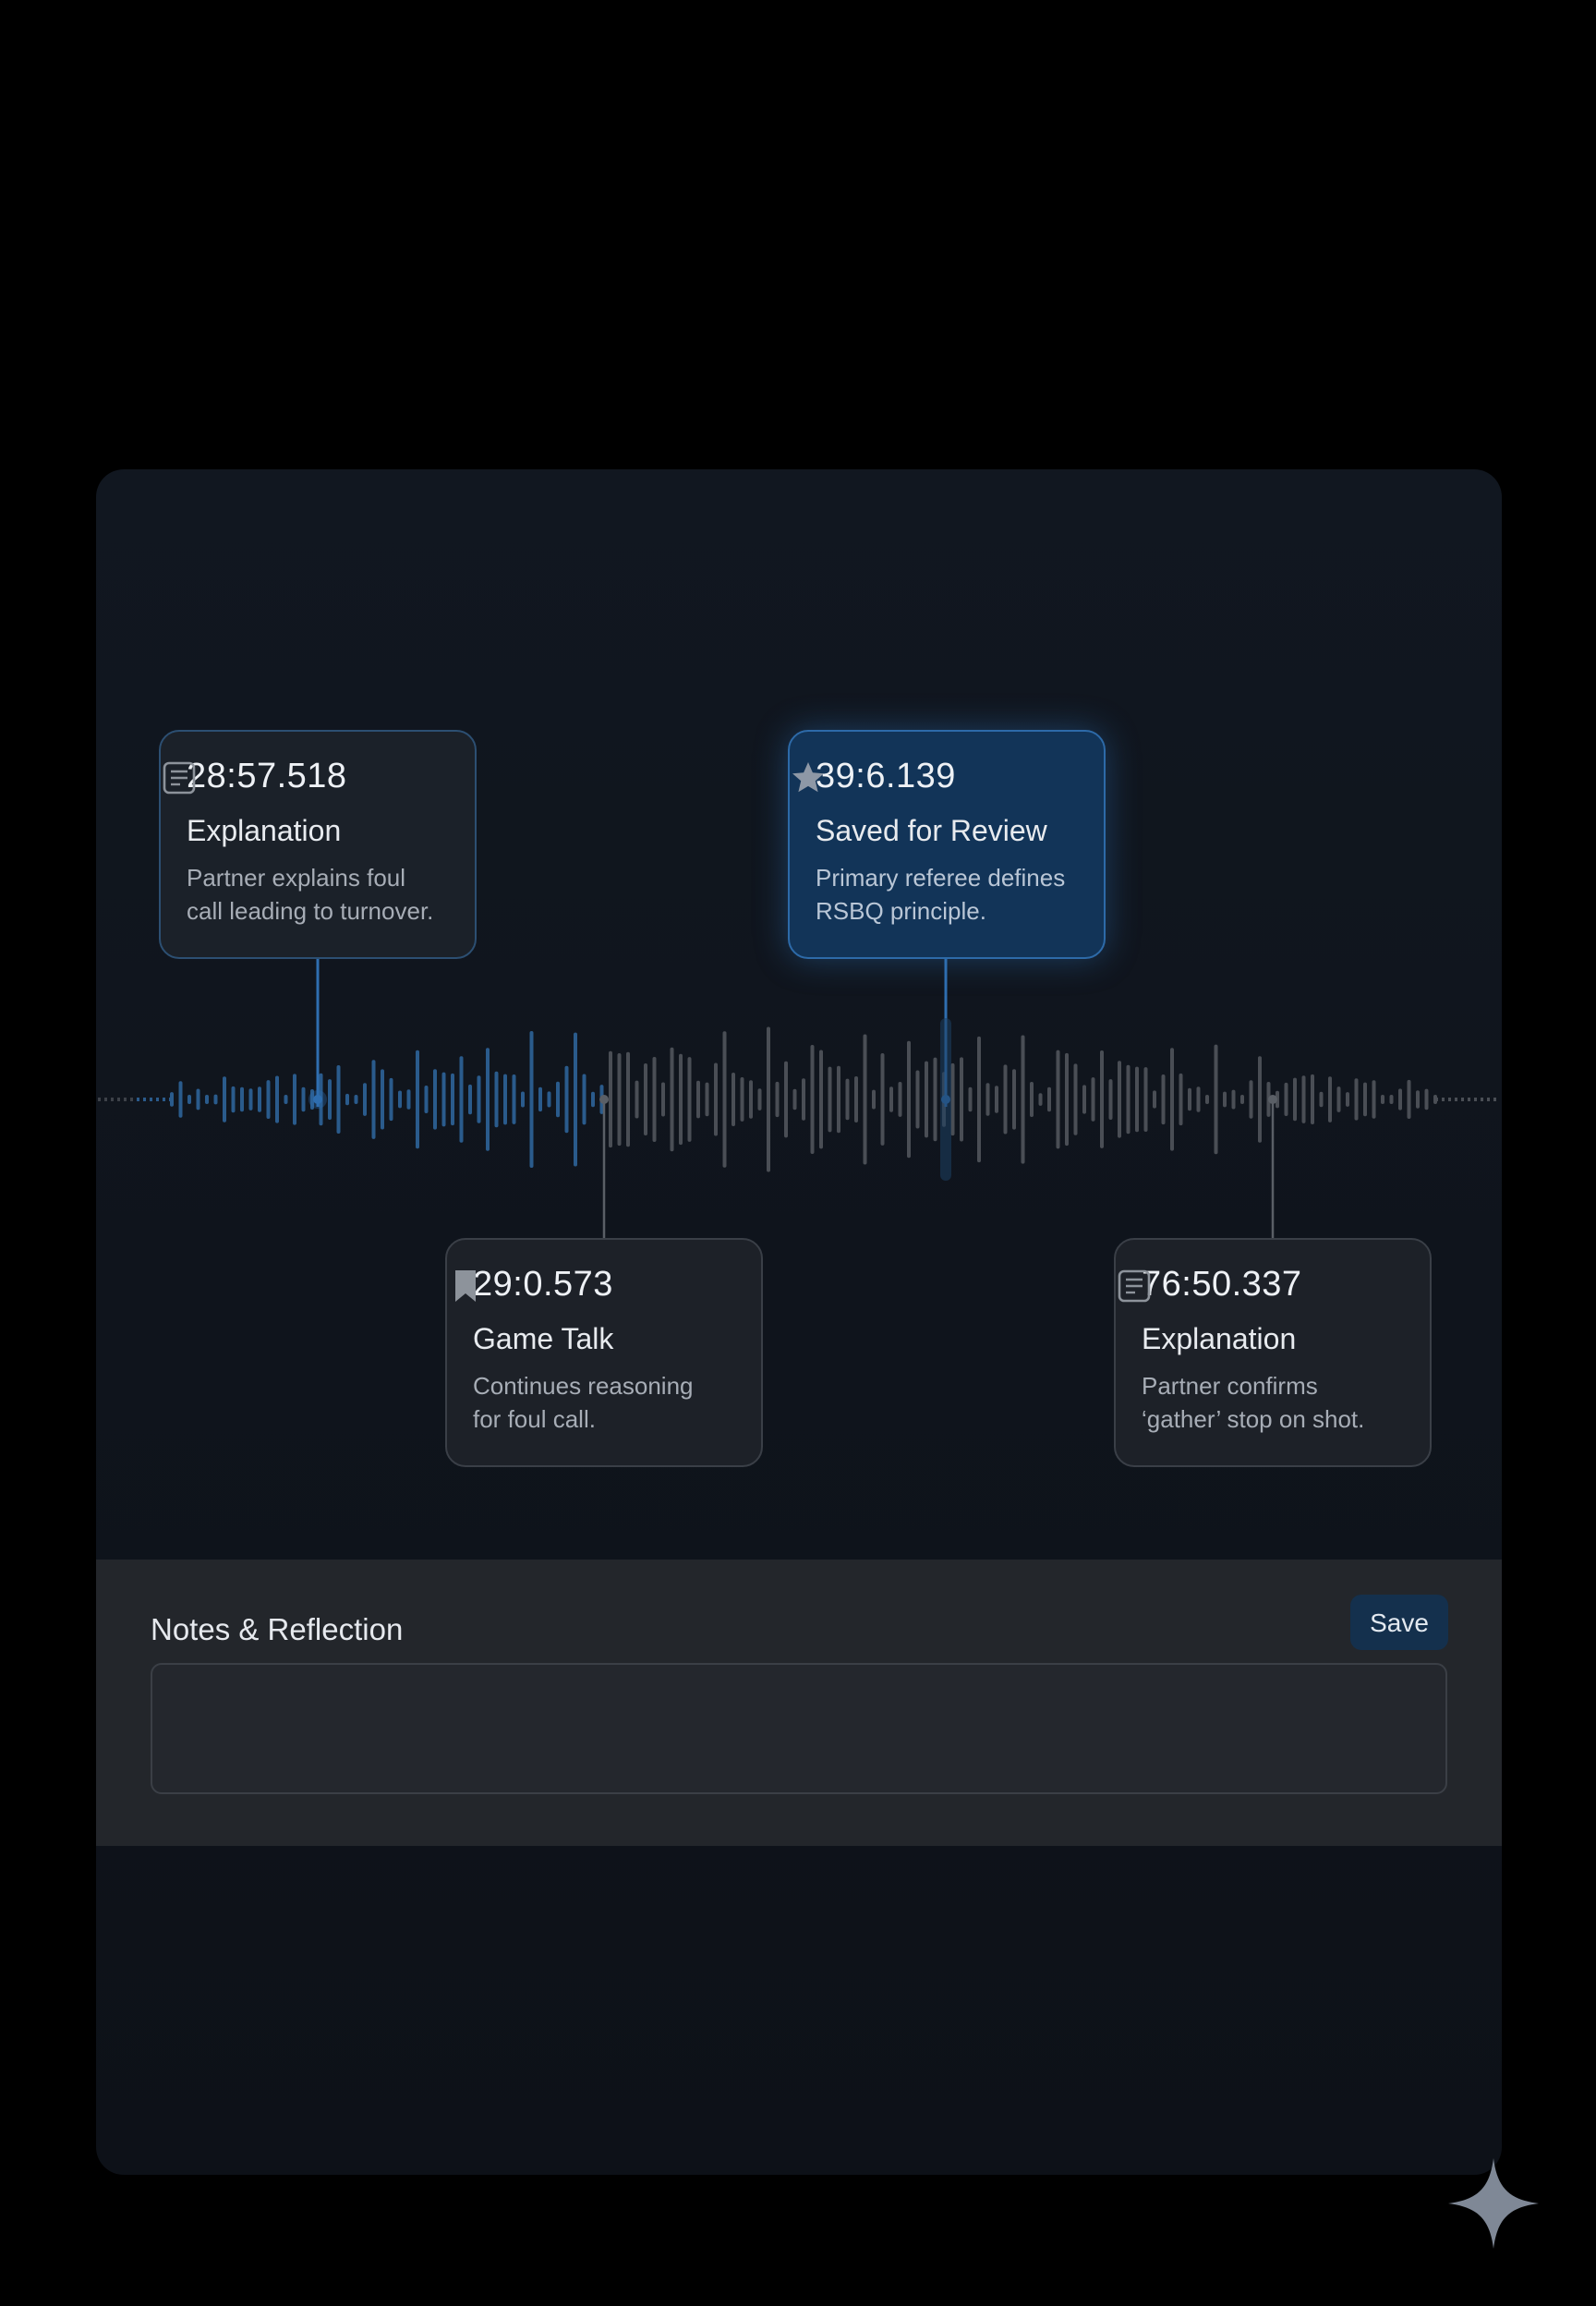  Describe the element at coordinates (886, 776) in the screenshot. I see `marker-timestamp: 39:6.139` at that location.